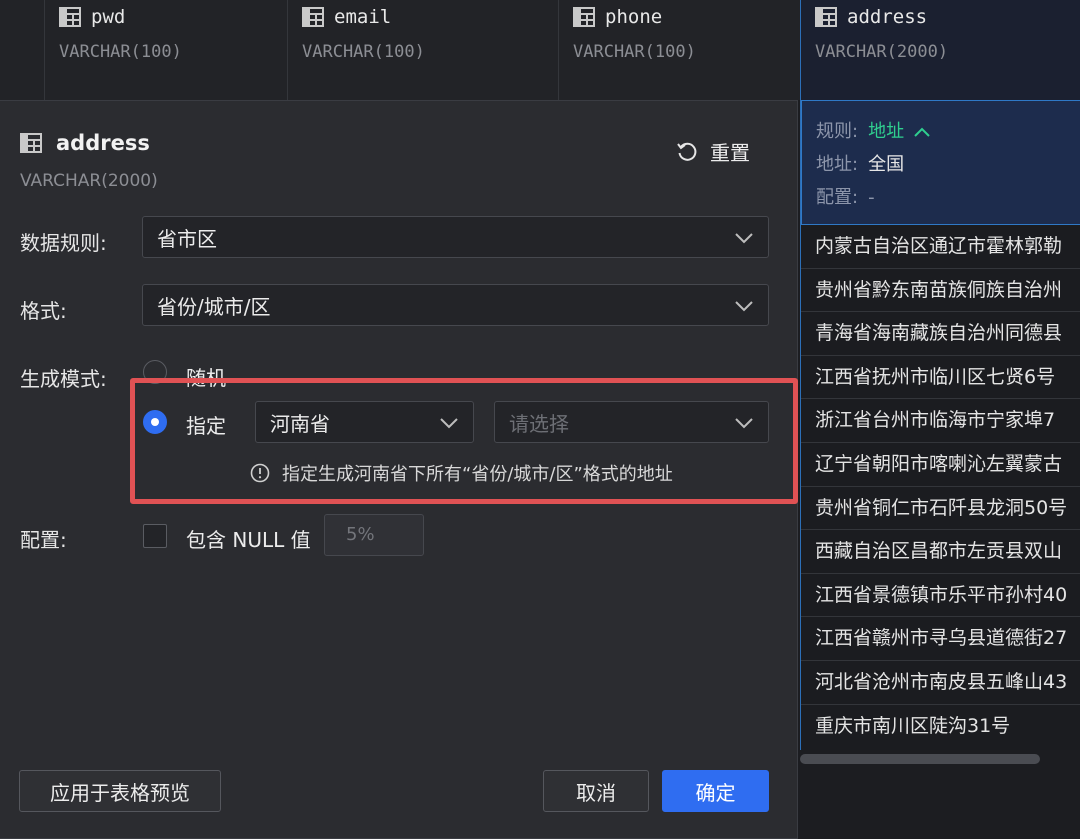 Image resolution: width=1080 pixels, height=839 pixels. What do you see at coordinates (887, 17) in the screenshot?
I see `column-name: address` at bounding box center [887, 17].